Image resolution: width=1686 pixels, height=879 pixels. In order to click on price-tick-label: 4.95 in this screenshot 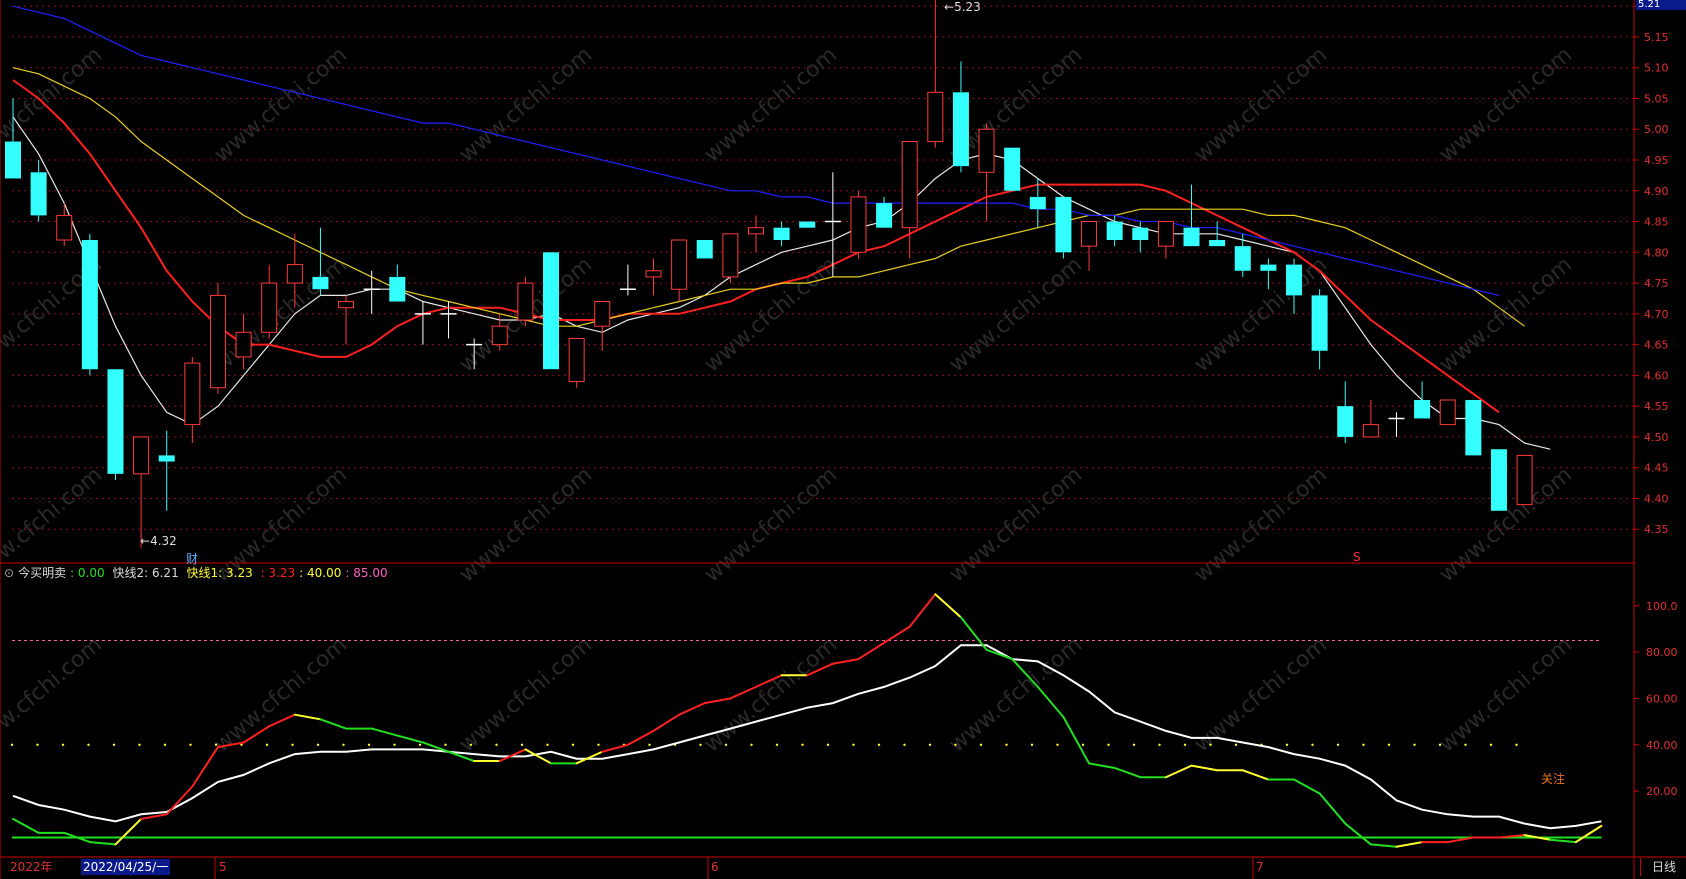, I will do `click(1656, 160)`.